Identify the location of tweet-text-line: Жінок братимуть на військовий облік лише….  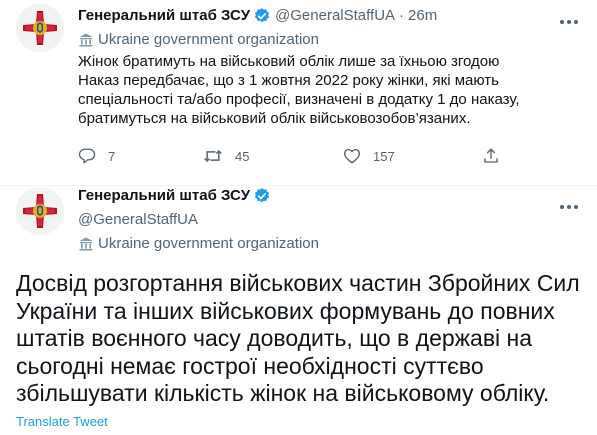
(289, 61).